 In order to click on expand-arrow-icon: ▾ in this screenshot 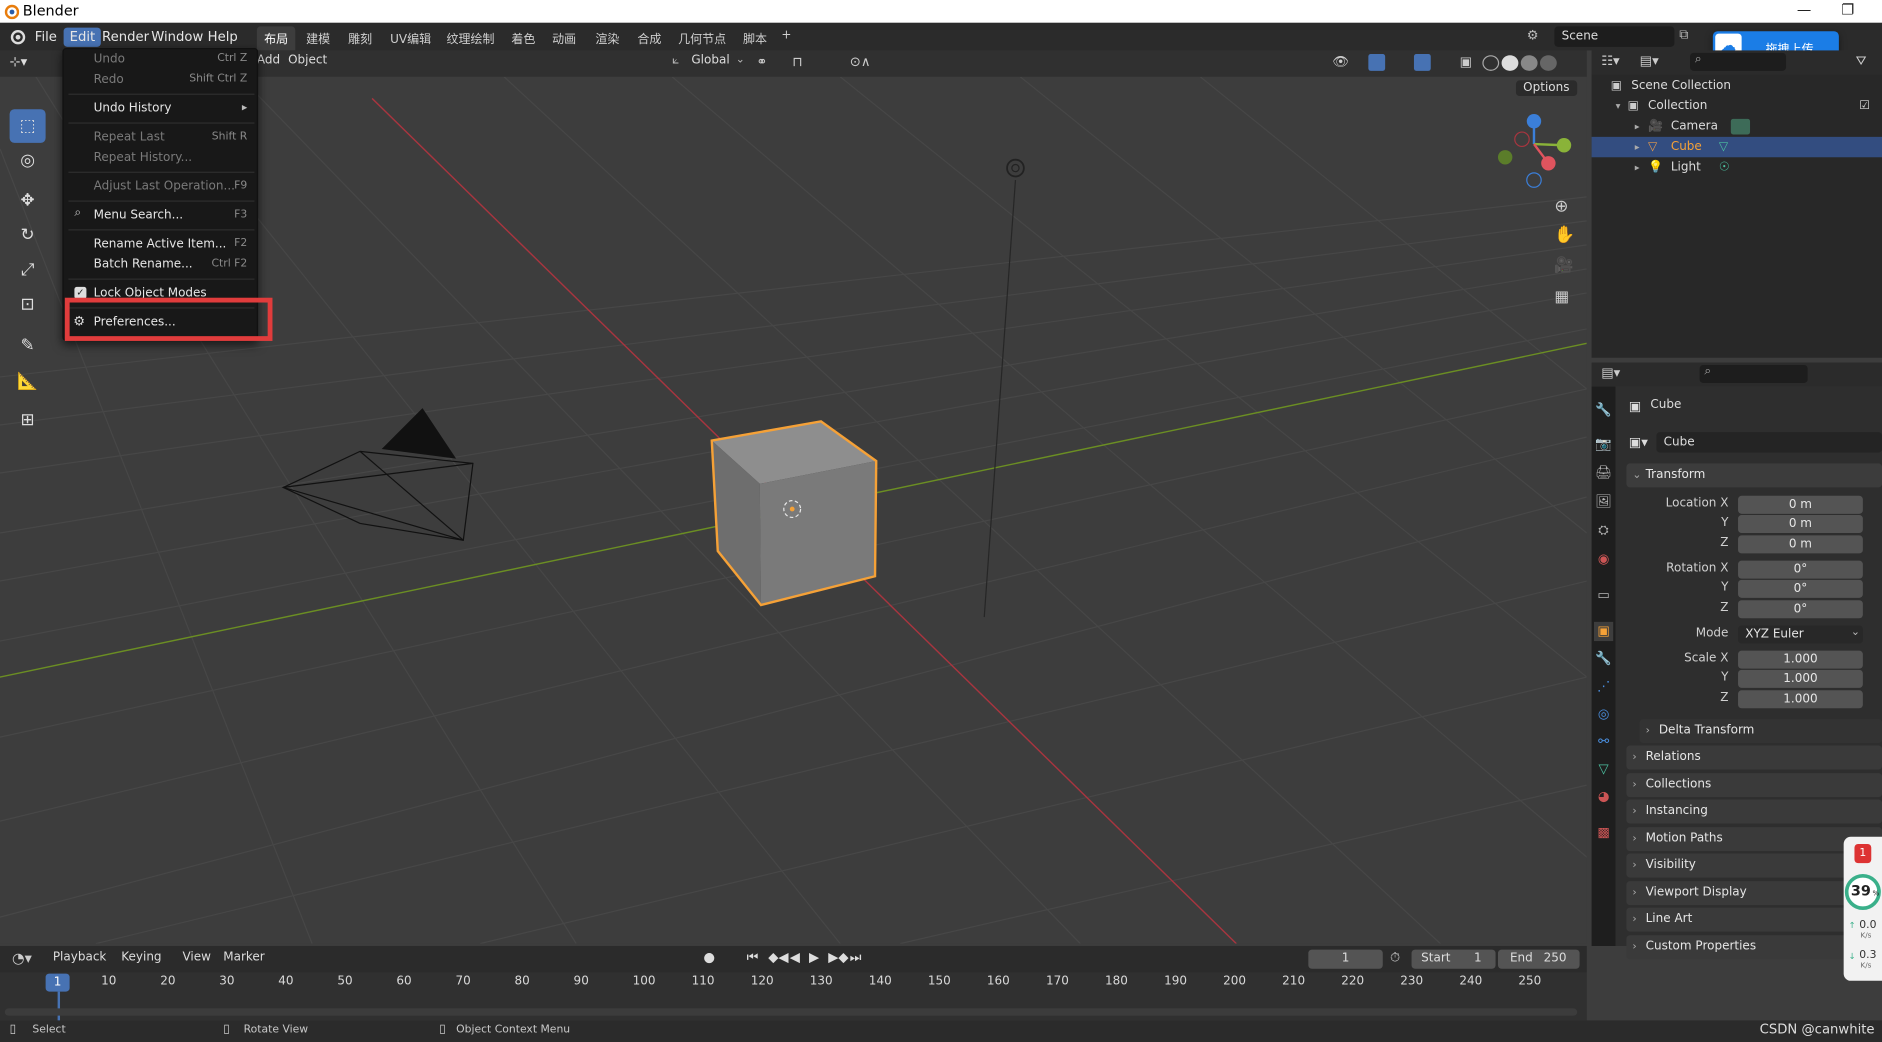, I will do `click(1618, 106)`.